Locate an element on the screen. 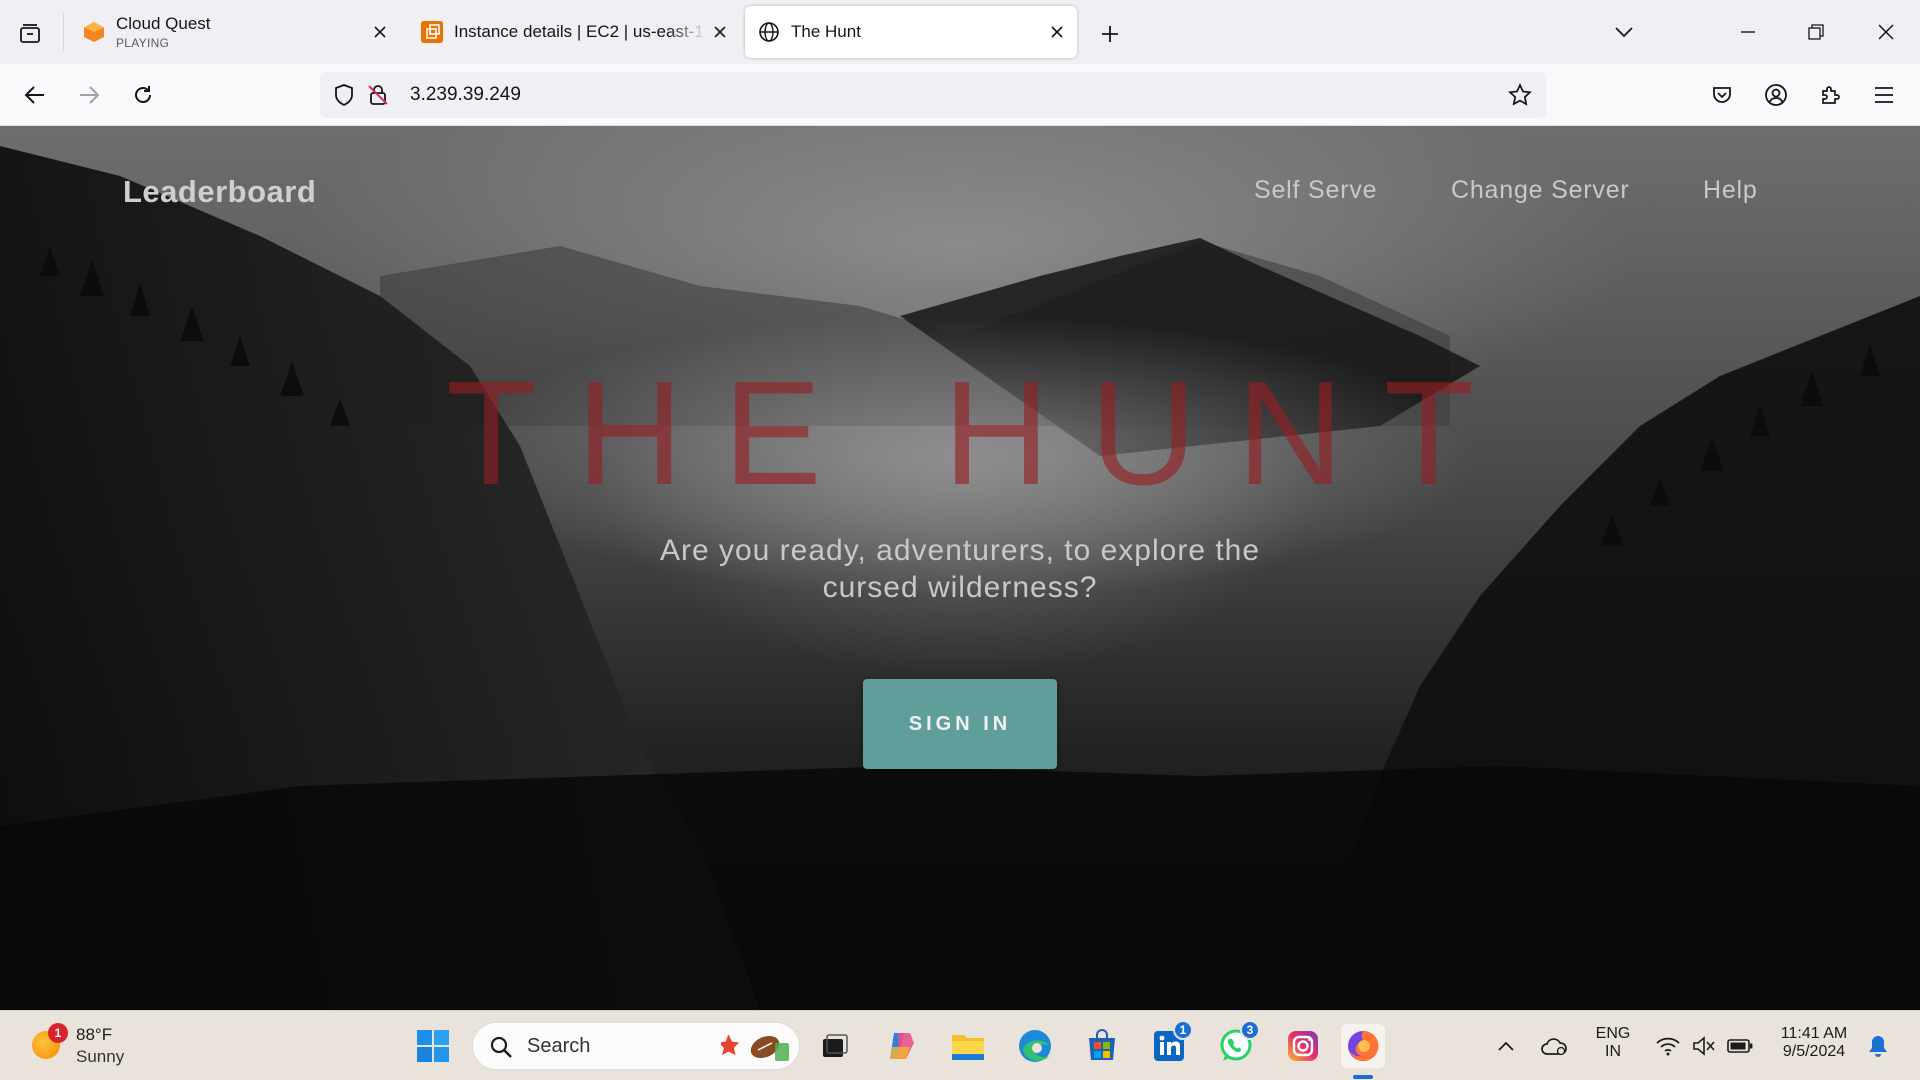  task-view-icon is located at coordinates (834, 1046).